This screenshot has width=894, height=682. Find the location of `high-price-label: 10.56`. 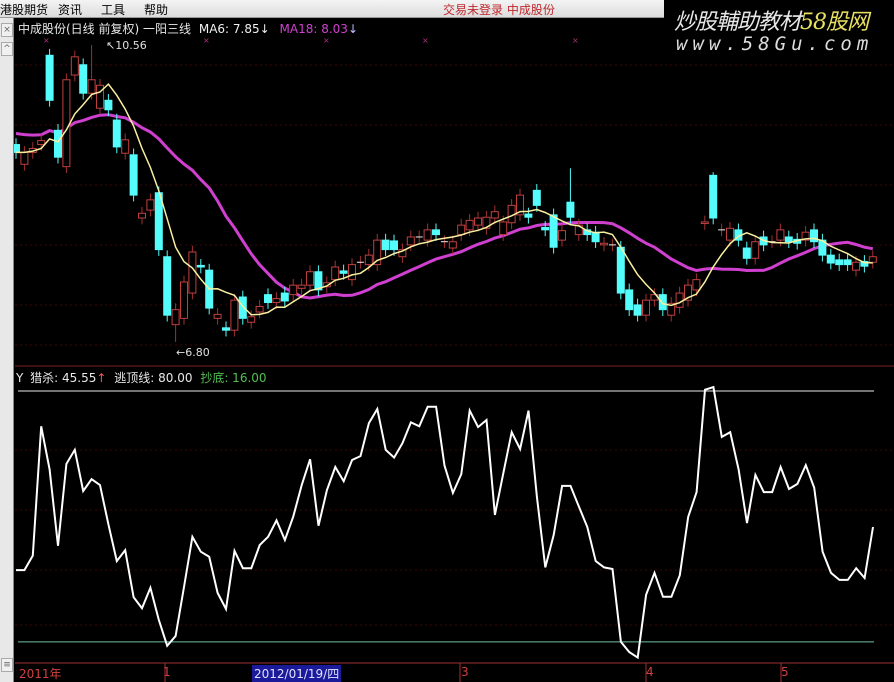

high-price-label: 10.56 is located at coordinates (131, 45).